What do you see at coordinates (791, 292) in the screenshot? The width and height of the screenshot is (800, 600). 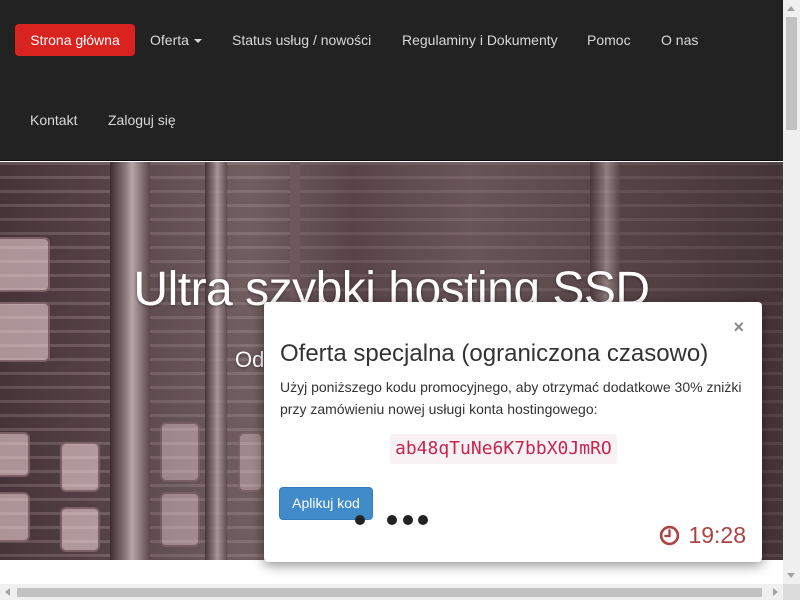 I see `vertical-scrollbar` at bounding box center [791, 292].